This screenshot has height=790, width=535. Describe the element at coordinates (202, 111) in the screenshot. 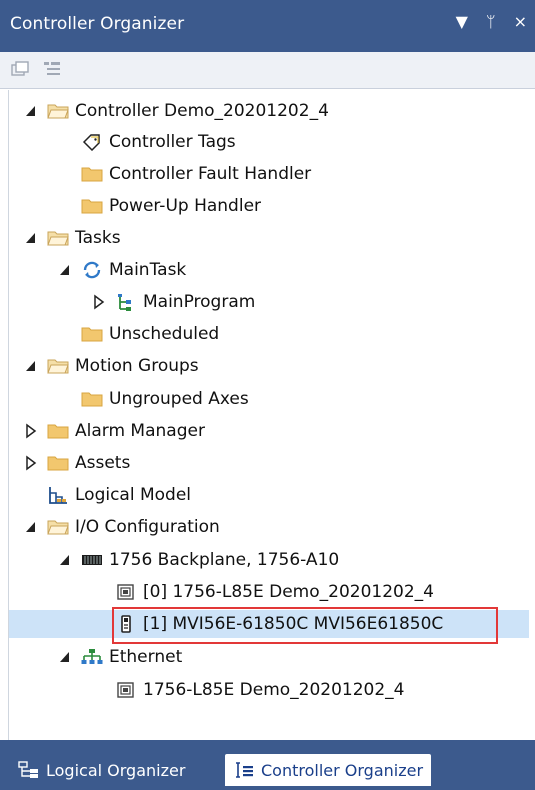

I see `tree-row-label: Controller Demo_20201202_4` at that location.